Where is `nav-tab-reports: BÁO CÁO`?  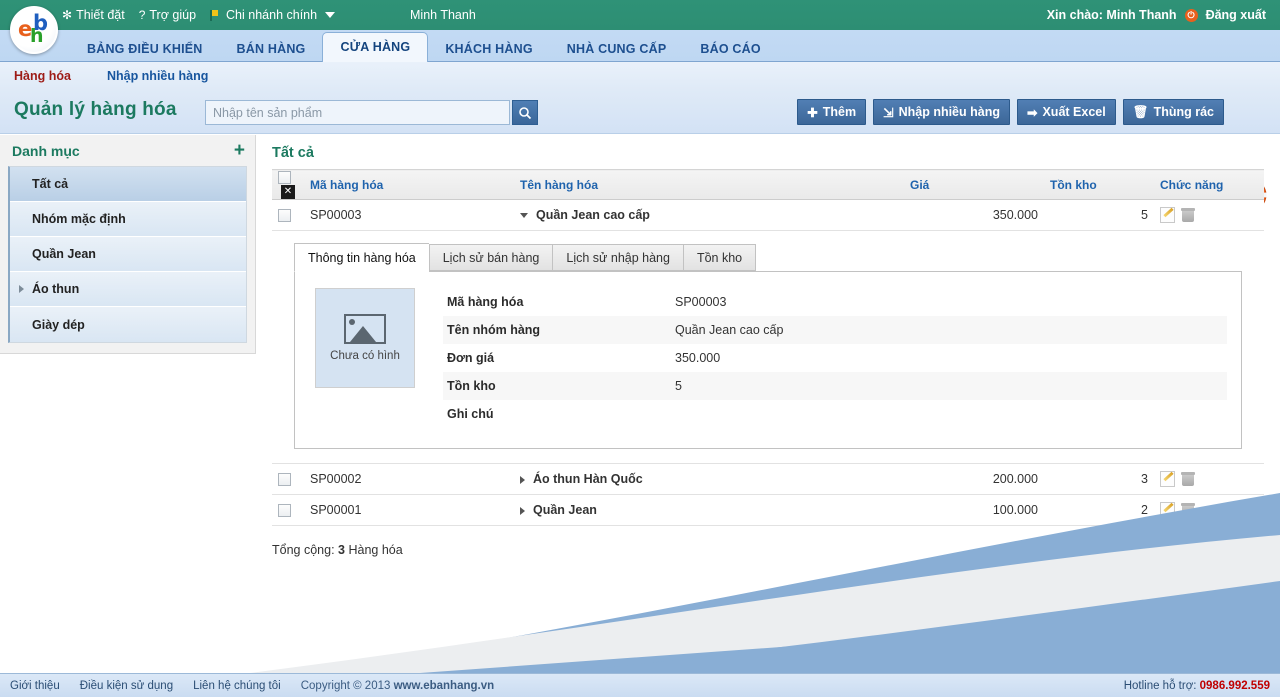
nav-tab-reports: BÁO CÁO is located at coordinates (730, 49).